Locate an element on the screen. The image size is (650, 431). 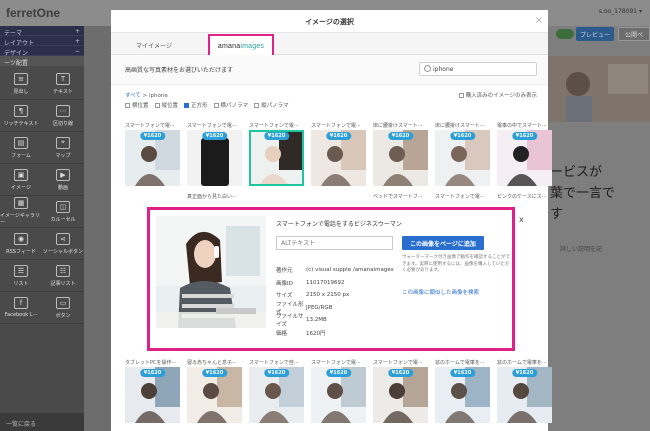
rich-text-icon: ¶ is located at coordinates (21, 110).